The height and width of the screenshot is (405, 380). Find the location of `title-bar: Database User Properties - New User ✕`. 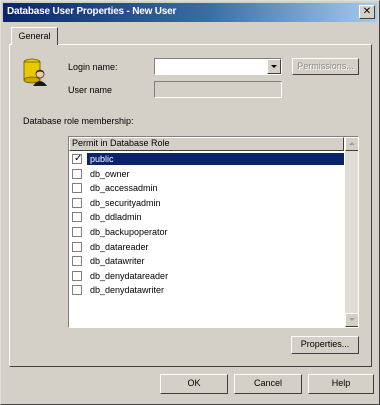

title-bar: Database User Properties - New User ✕ is located at coordinates (190, 12).